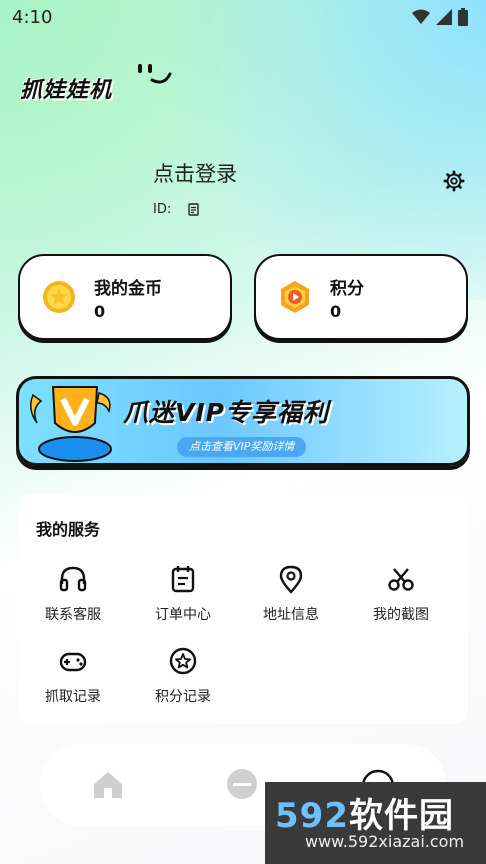 This screenshot has width=486, height=864. Describe the element at coordinates (108, 784) in the screenshot. I see `tab-home-icon` at that location.